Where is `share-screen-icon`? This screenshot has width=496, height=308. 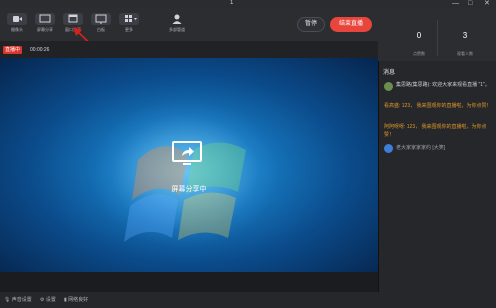 share-screen-icon is located at coordinates (187, 151).